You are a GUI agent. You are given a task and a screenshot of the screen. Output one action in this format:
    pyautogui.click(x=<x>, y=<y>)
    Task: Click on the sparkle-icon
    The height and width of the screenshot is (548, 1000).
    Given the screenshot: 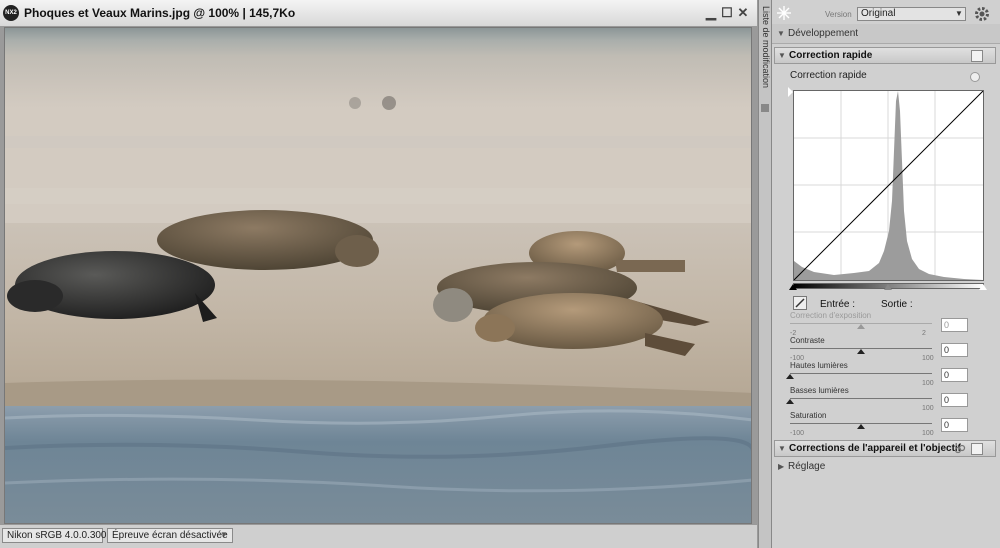 What is the action you would take?
    pyautogui.click(x=784, y=14)
    